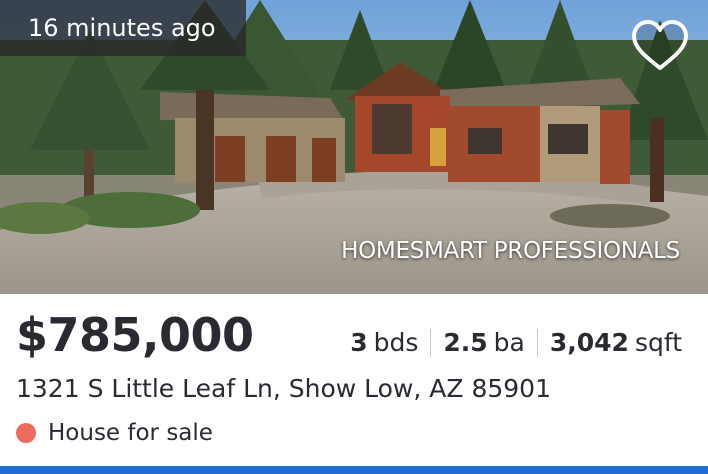 This screenshot has height=474, width=708. What do you see at coordinates (359, 342) in the screenshot?
I see `beds-value: 3` at bounding box center [359, 342].